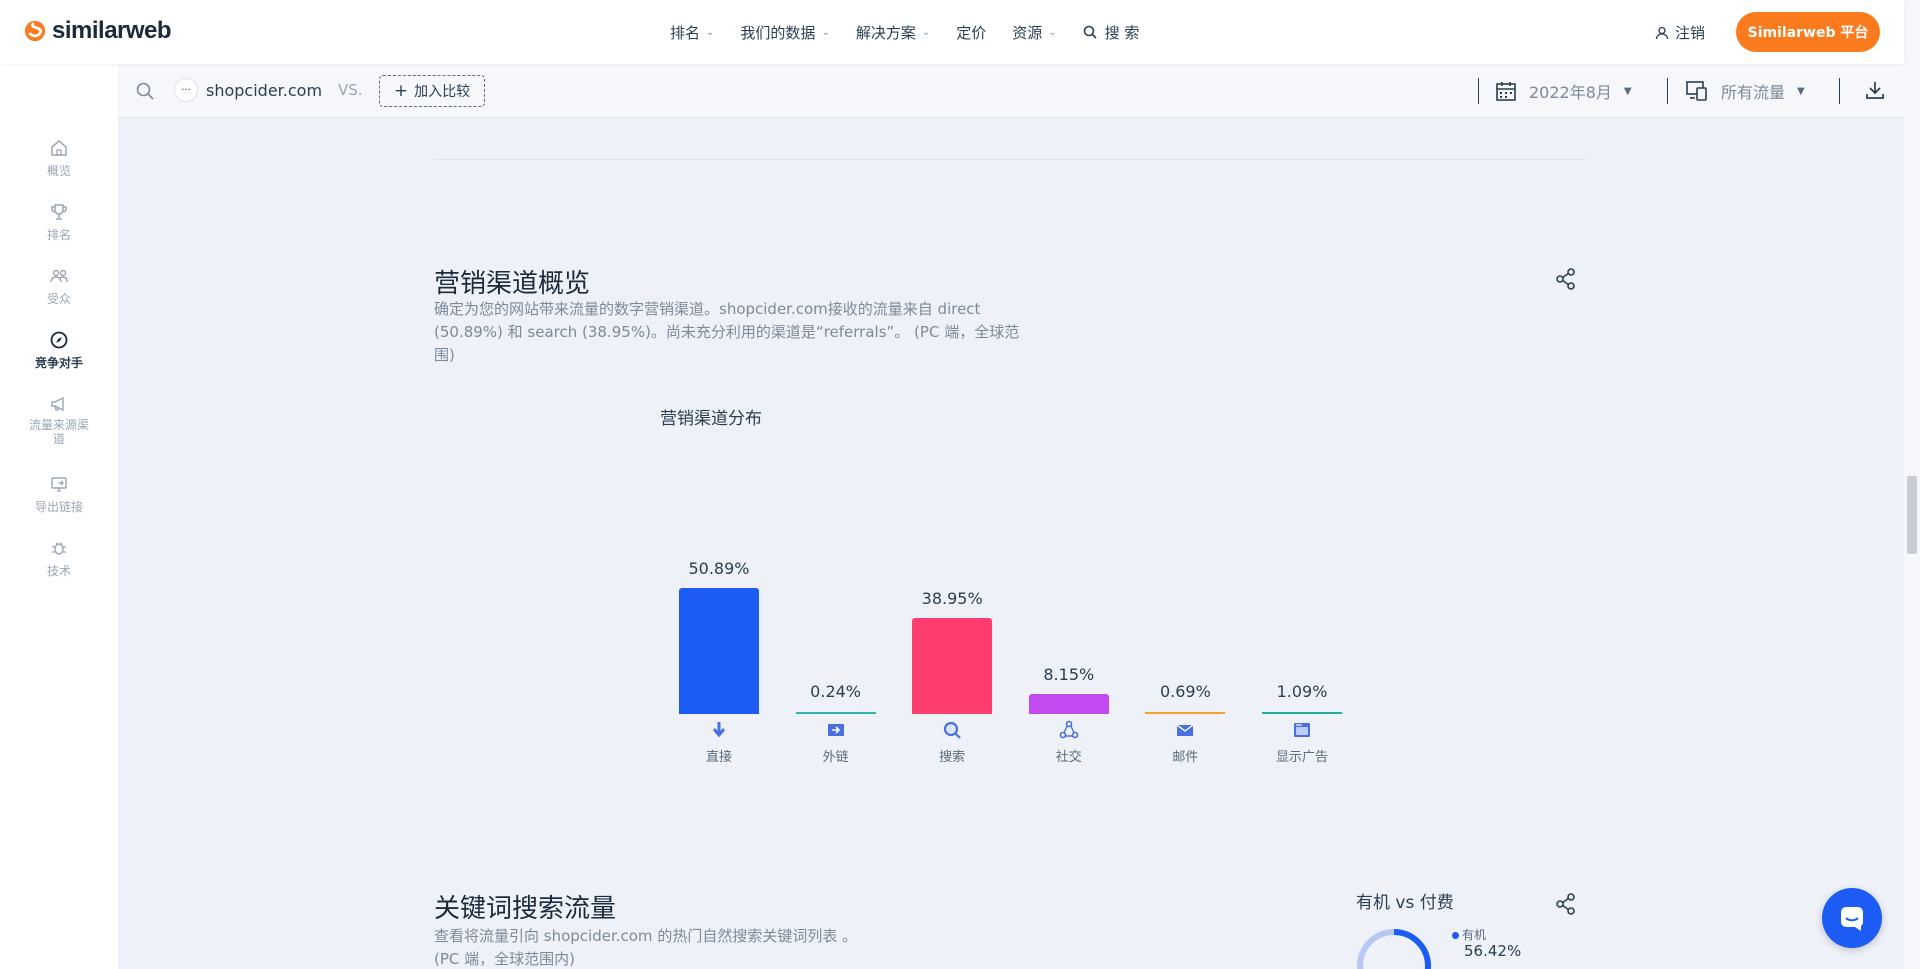 The image size is (1920, 969). I want to click on nav-label: 解决方案, so click(885, 32).